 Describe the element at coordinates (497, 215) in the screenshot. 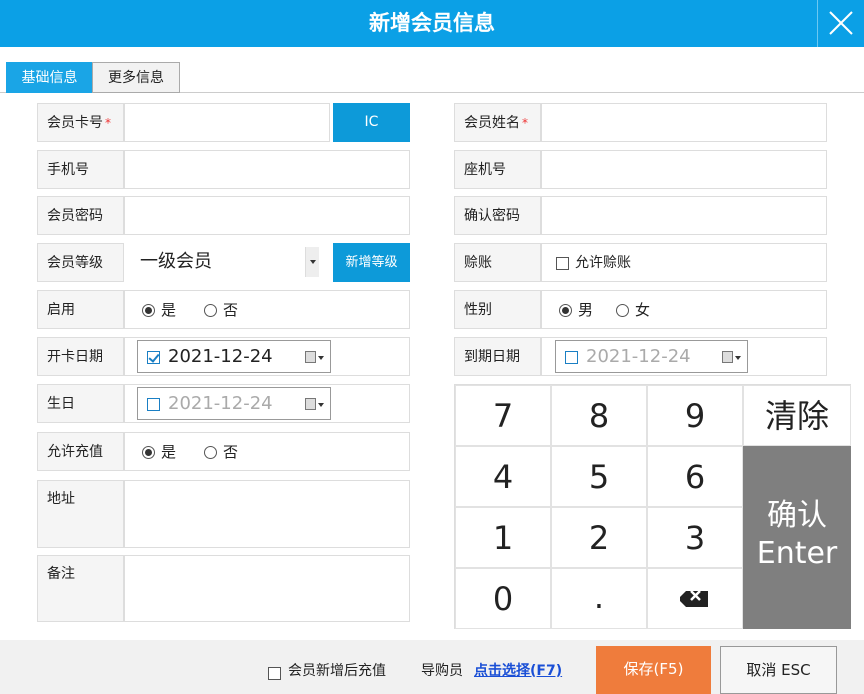

I see `confirm-password-label: 确认密码` at that location.